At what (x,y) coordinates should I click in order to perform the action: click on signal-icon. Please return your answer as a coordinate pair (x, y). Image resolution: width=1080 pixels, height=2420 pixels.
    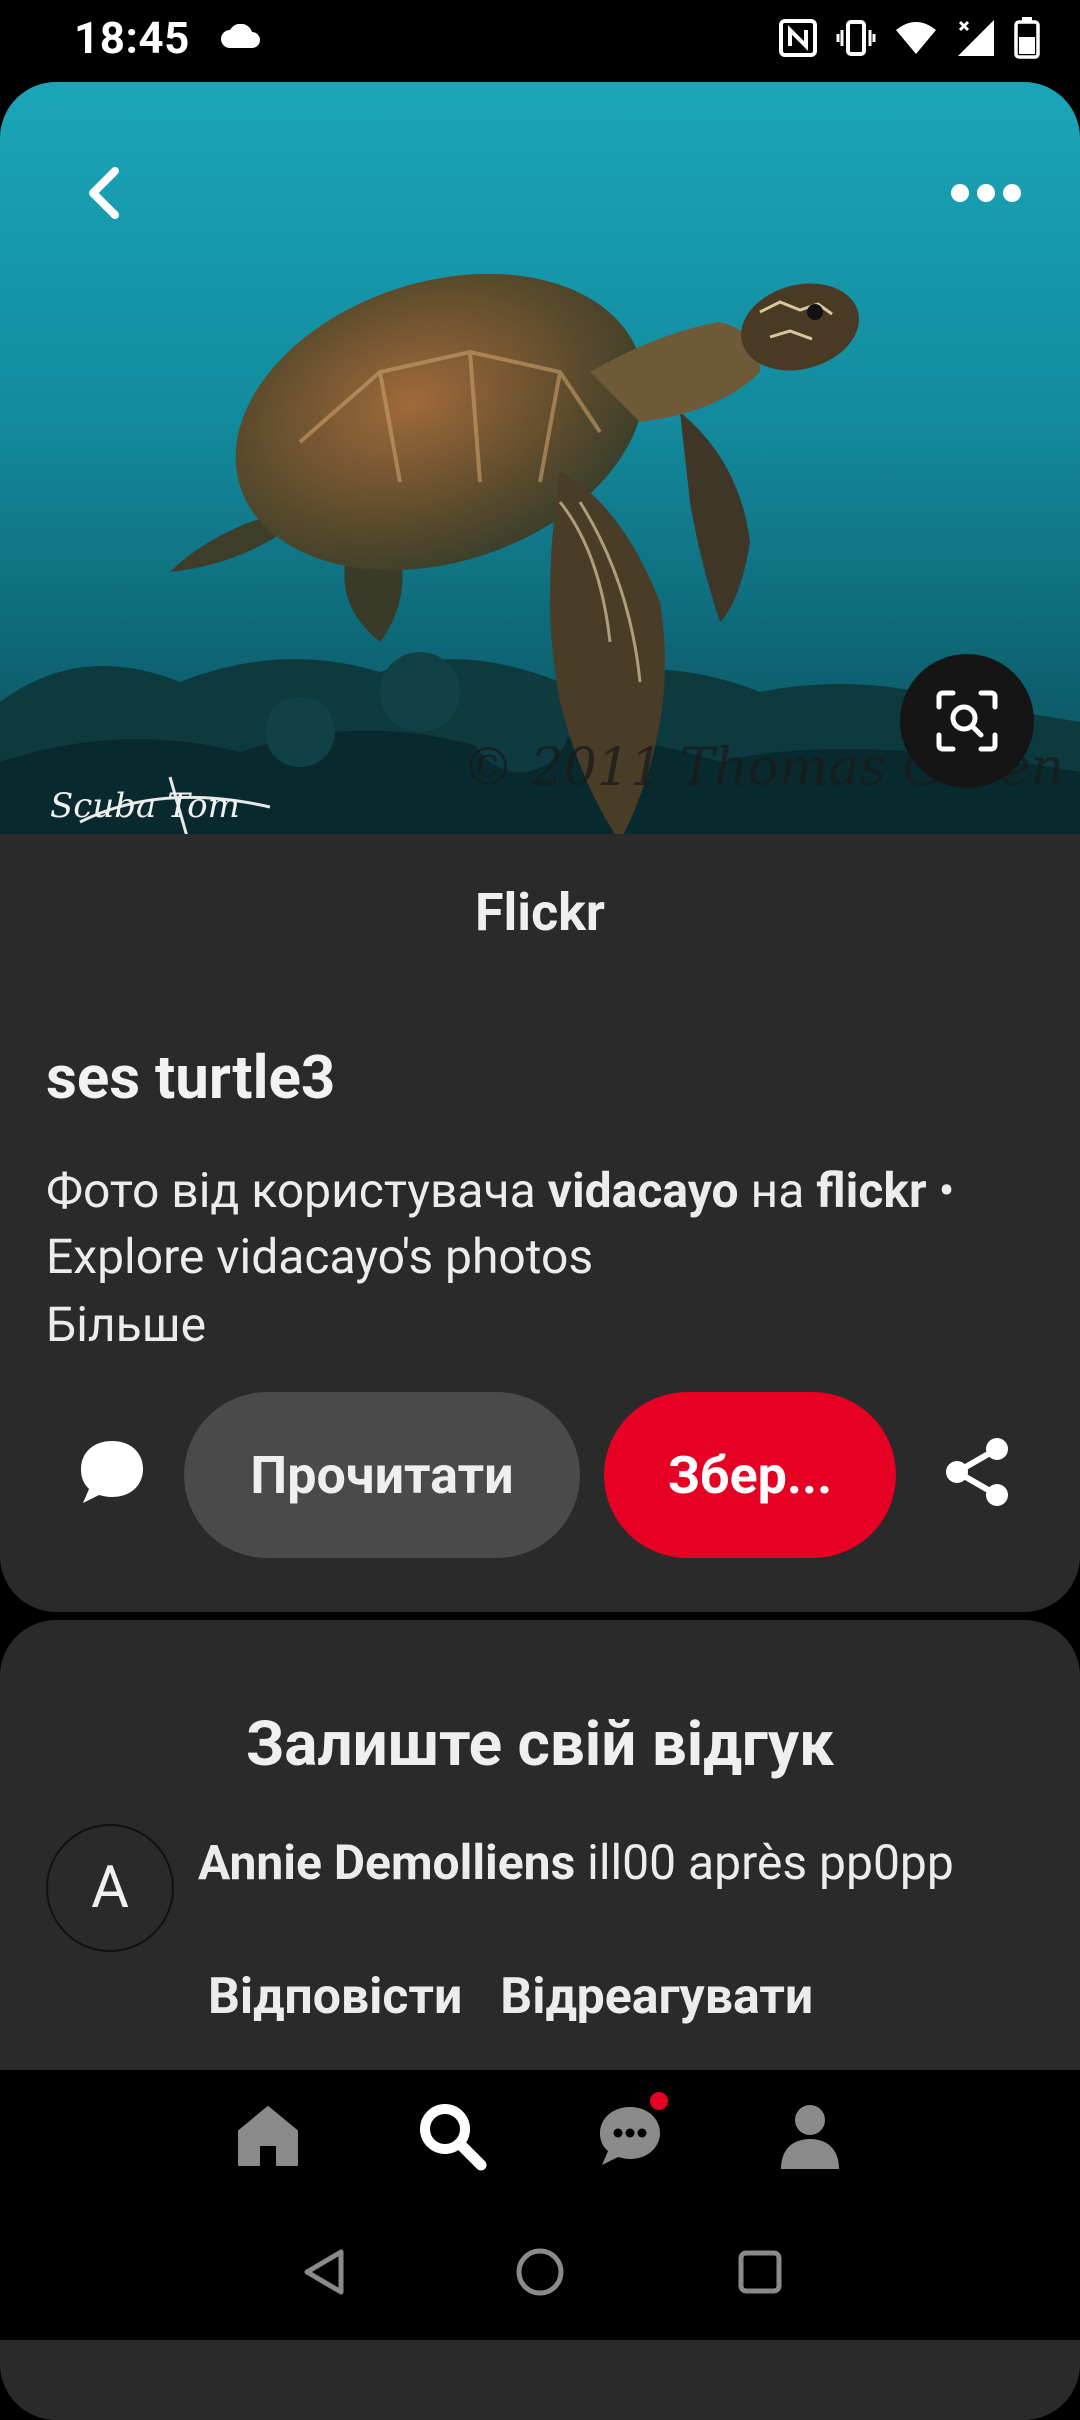
    Looking at the image, I should click on (976, 38).